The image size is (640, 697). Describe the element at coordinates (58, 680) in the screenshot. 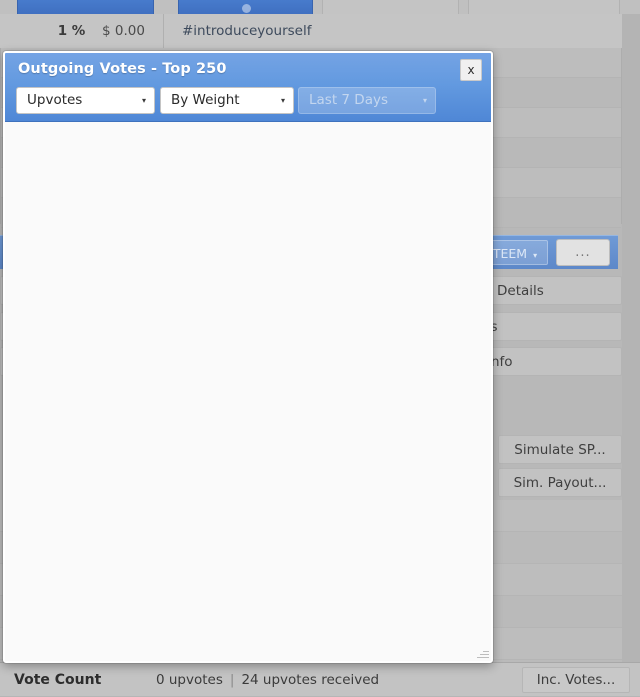

I see `status-bar-label: Vote Count` at that location.